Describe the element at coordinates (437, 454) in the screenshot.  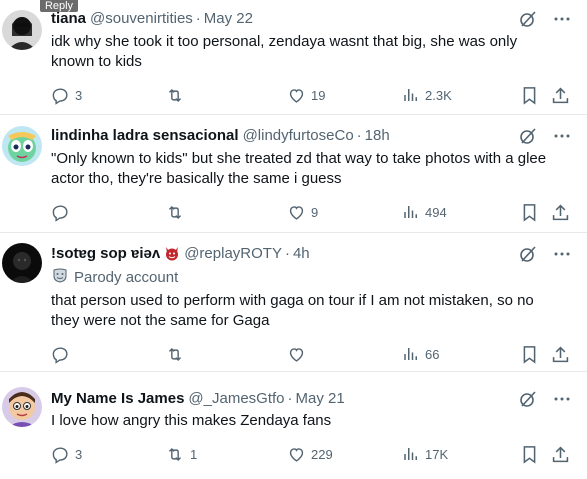
I see `views-count: 17K` at that location.